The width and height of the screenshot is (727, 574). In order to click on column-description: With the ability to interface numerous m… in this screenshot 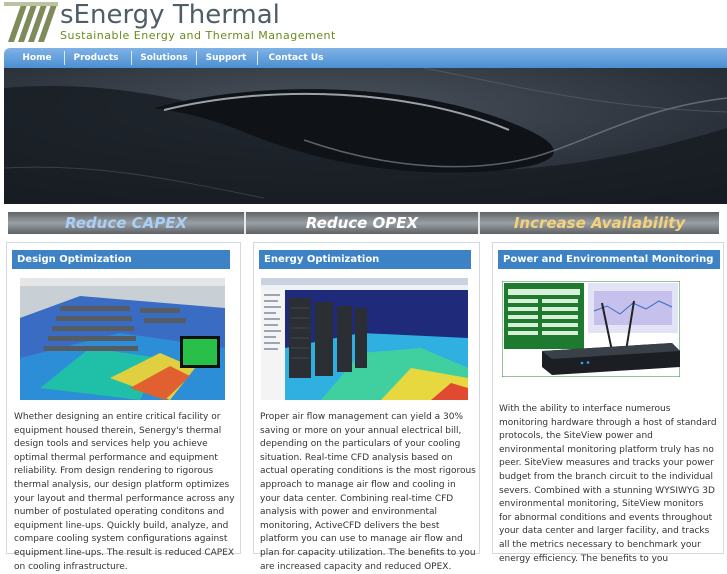, I will do `click(608, 484)`.